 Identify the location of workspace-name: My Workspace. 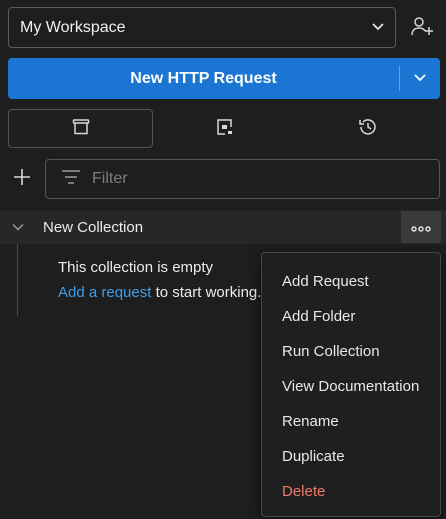
(73, 27).